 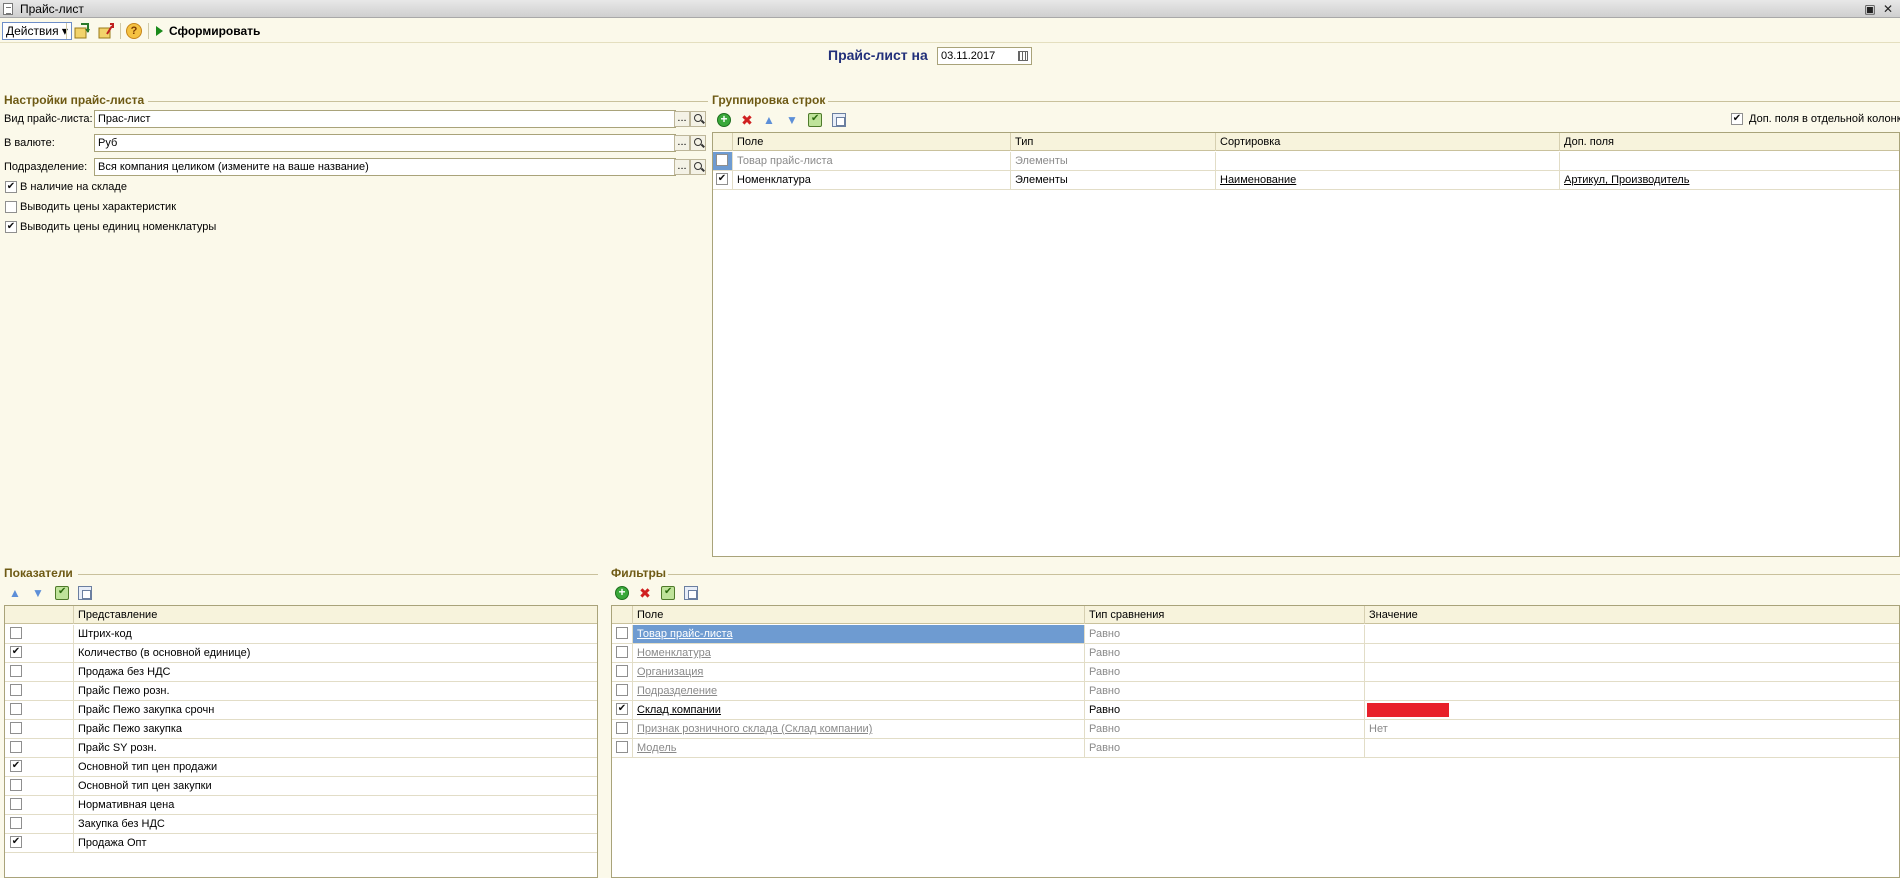 I want to click on indicator-label: Прайс Пежо закупка срочн, so click(x=335, y=710).